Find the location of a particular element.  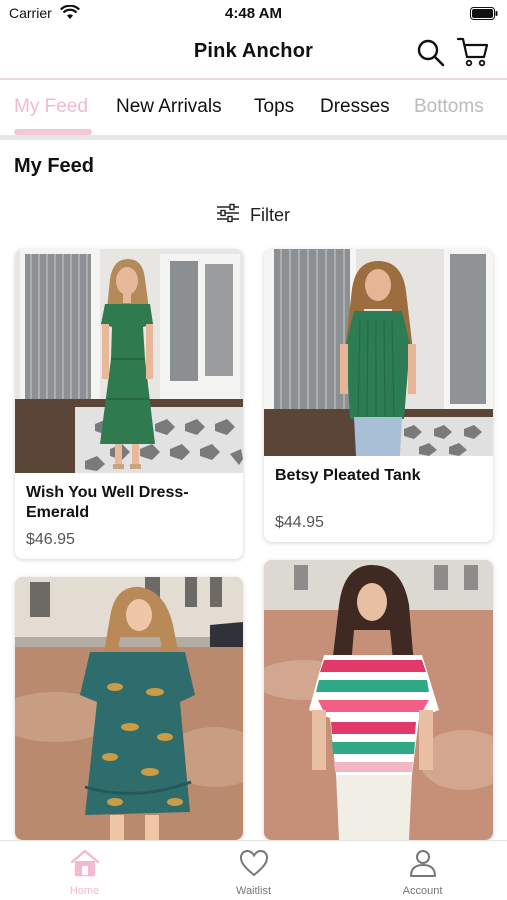

filter-button: Filter is located at coordinates (253, 215).